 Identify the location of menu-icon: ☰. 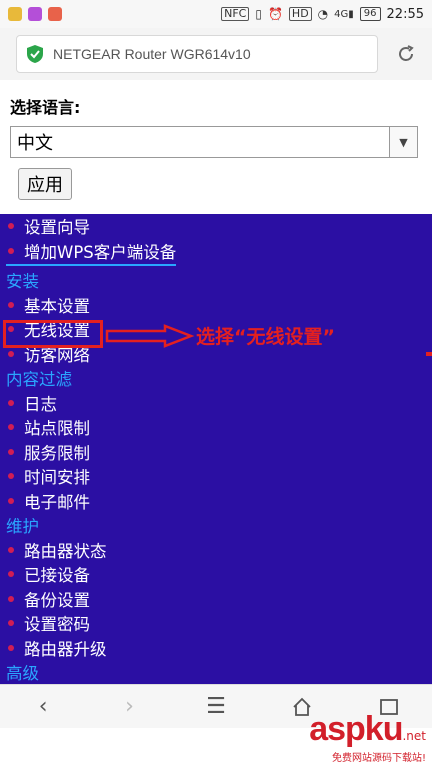
(216, 707).